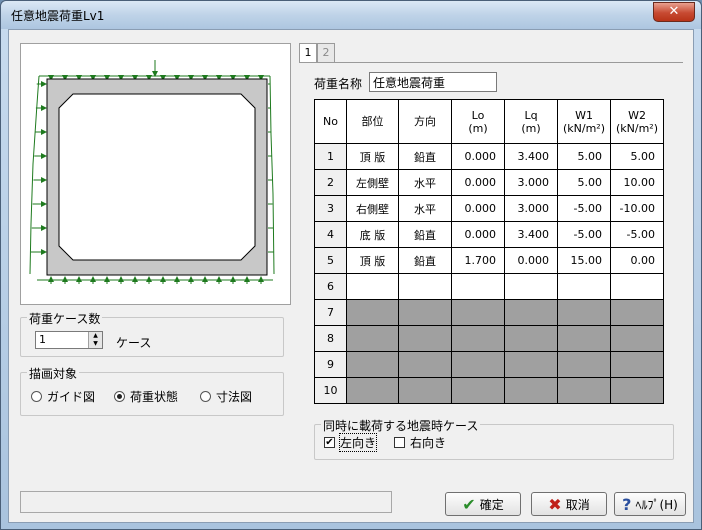 This screenshot has height=530, width=702. I want to click on close-button: ✕, so click(674, 12).